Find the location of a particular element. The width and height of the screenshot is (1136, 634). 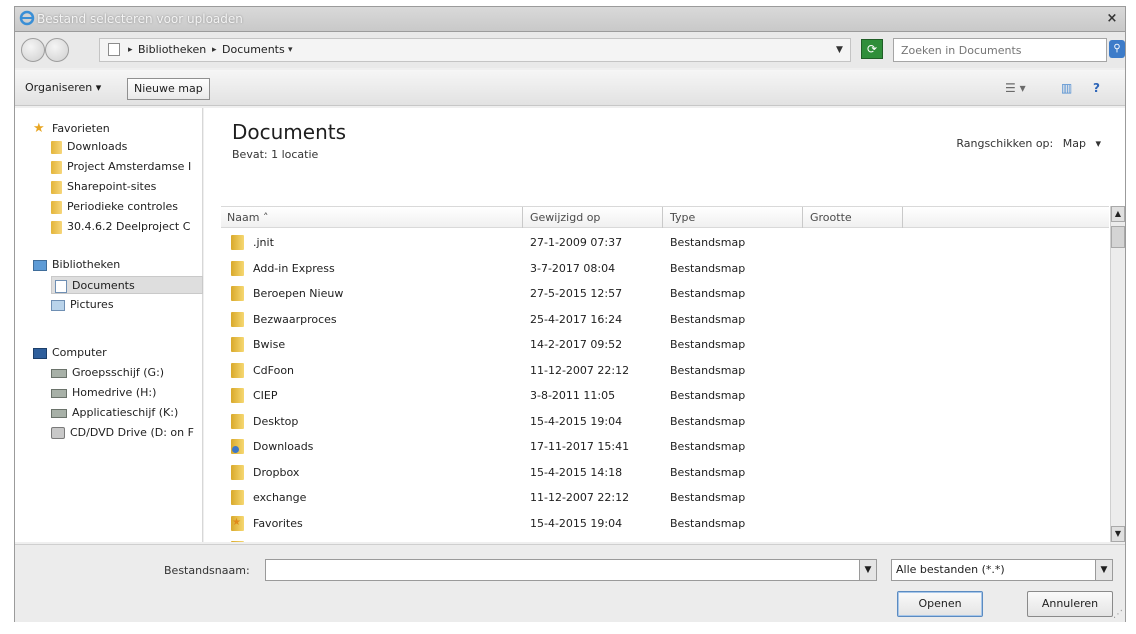

sidebar-item-project-amsterdamse: Project Amsterdamse I is located at coordinates (127, 167).